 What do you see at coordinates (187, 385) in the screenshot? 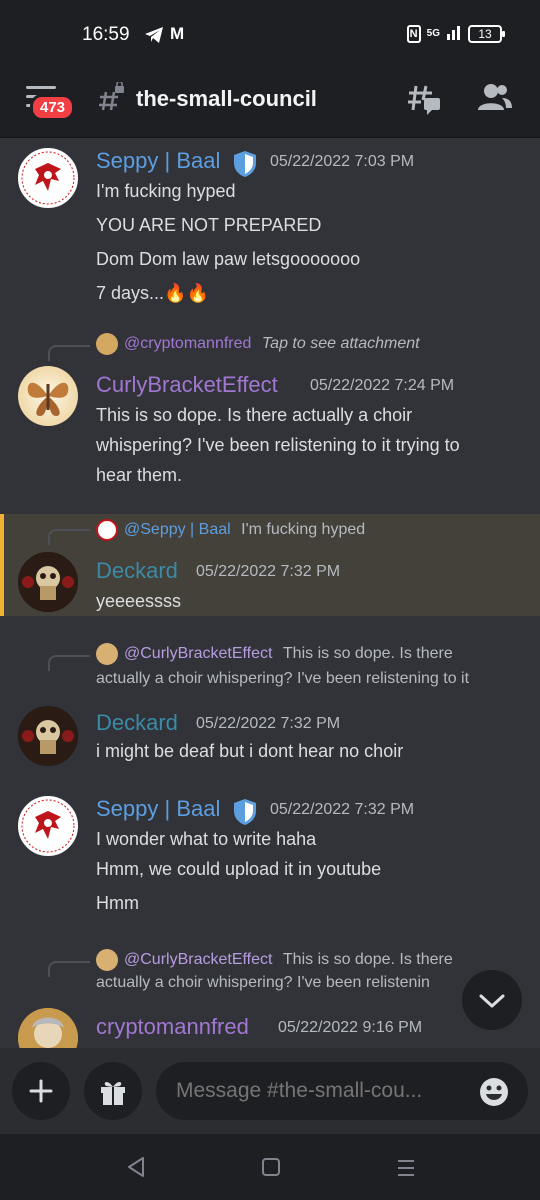
I see `author-name: CurlyBracketEffect` at bounding box center [187, 385].